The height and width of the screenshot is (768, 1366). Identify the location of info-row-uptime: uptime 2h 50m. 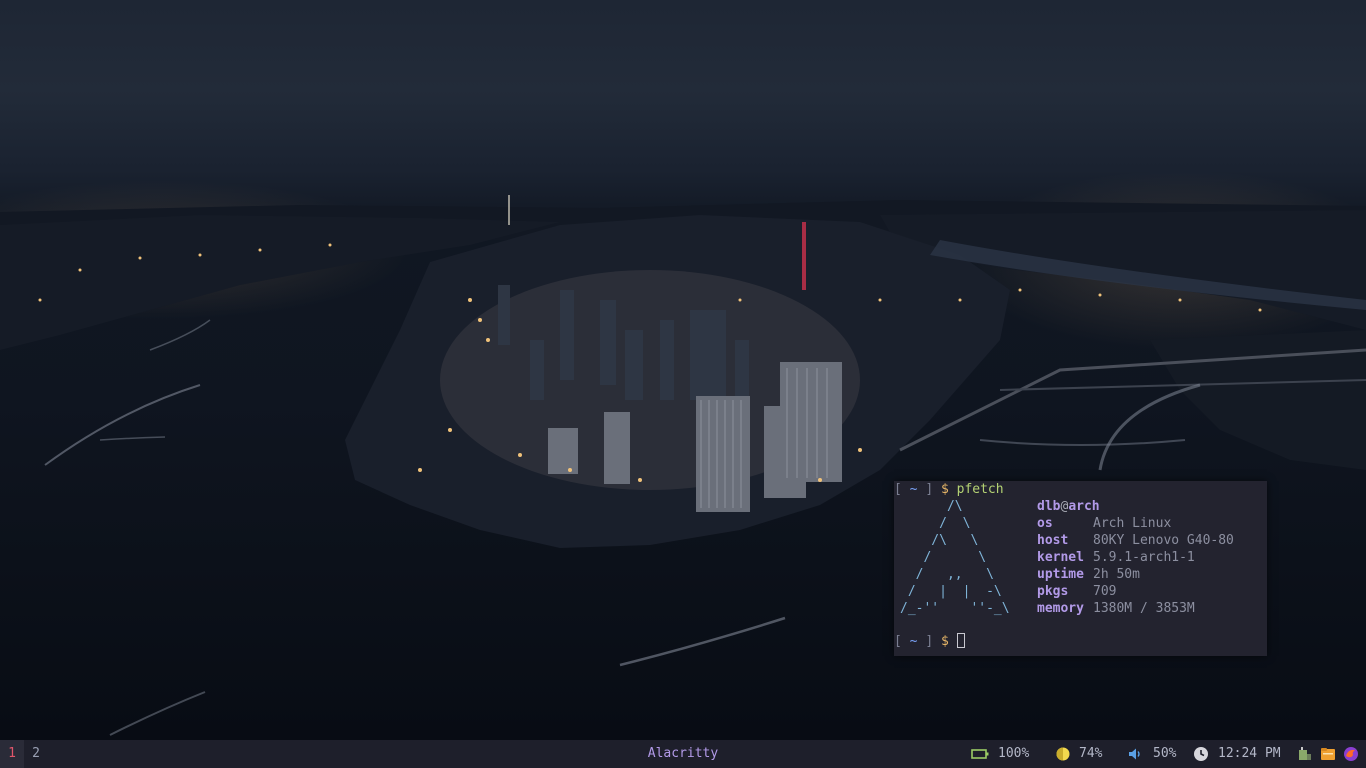
(1135, 574).